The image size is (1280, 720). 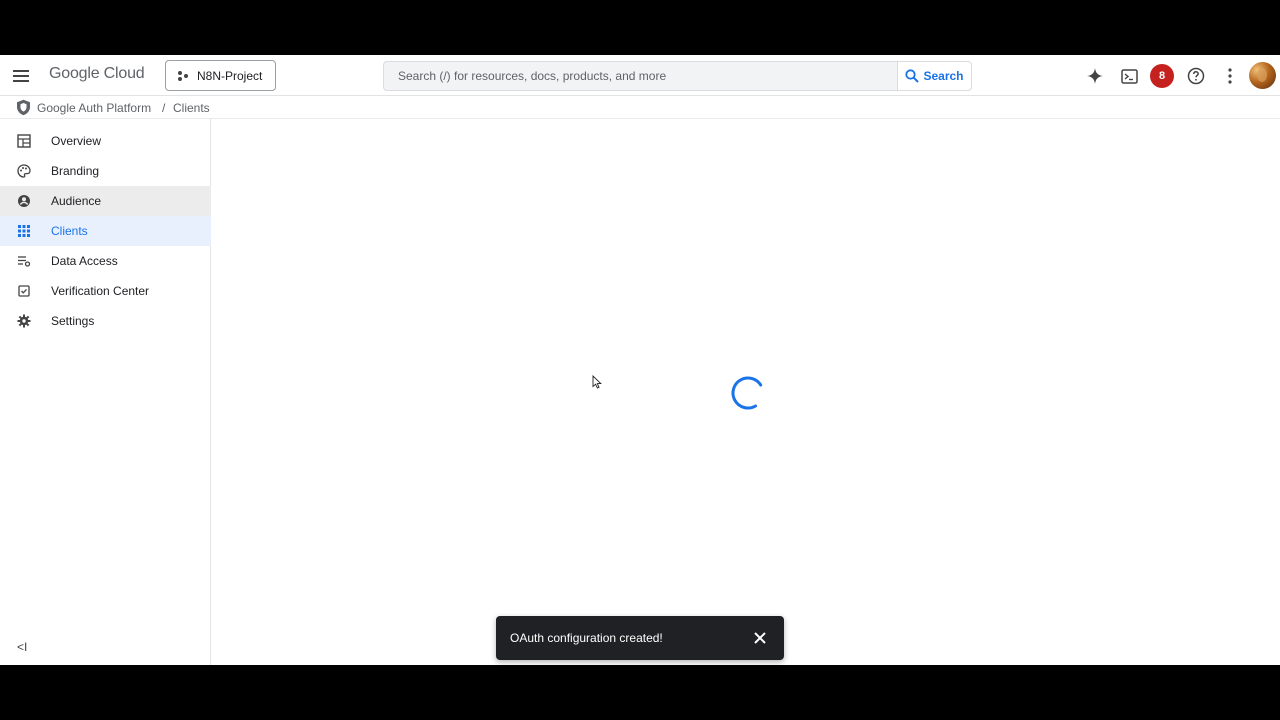 I want to click on apps-grid-icon, so click(x=24, y=231).